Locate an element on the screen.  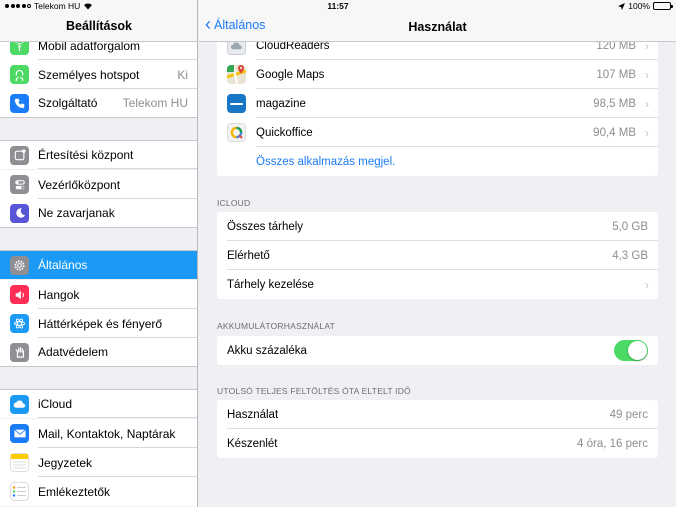
status-bar: Telekom HU 11:57 100% is located at coordinates (338, 6).